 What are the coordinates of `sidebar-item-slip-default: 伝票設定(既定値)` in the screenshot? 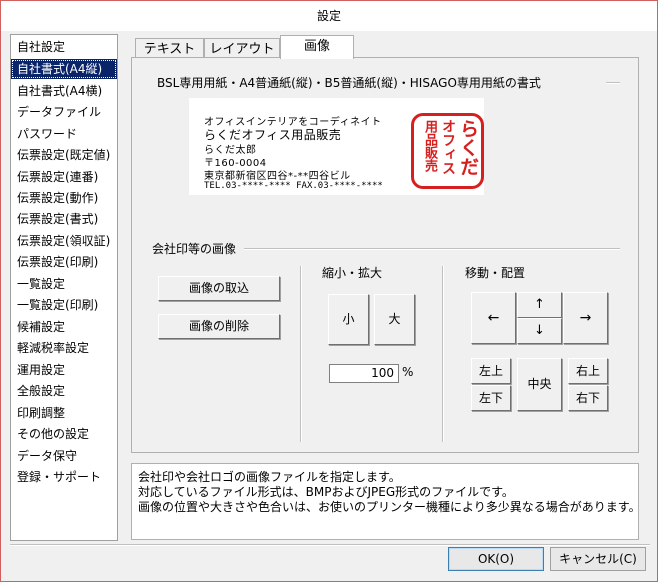 It's located at (64, 155).